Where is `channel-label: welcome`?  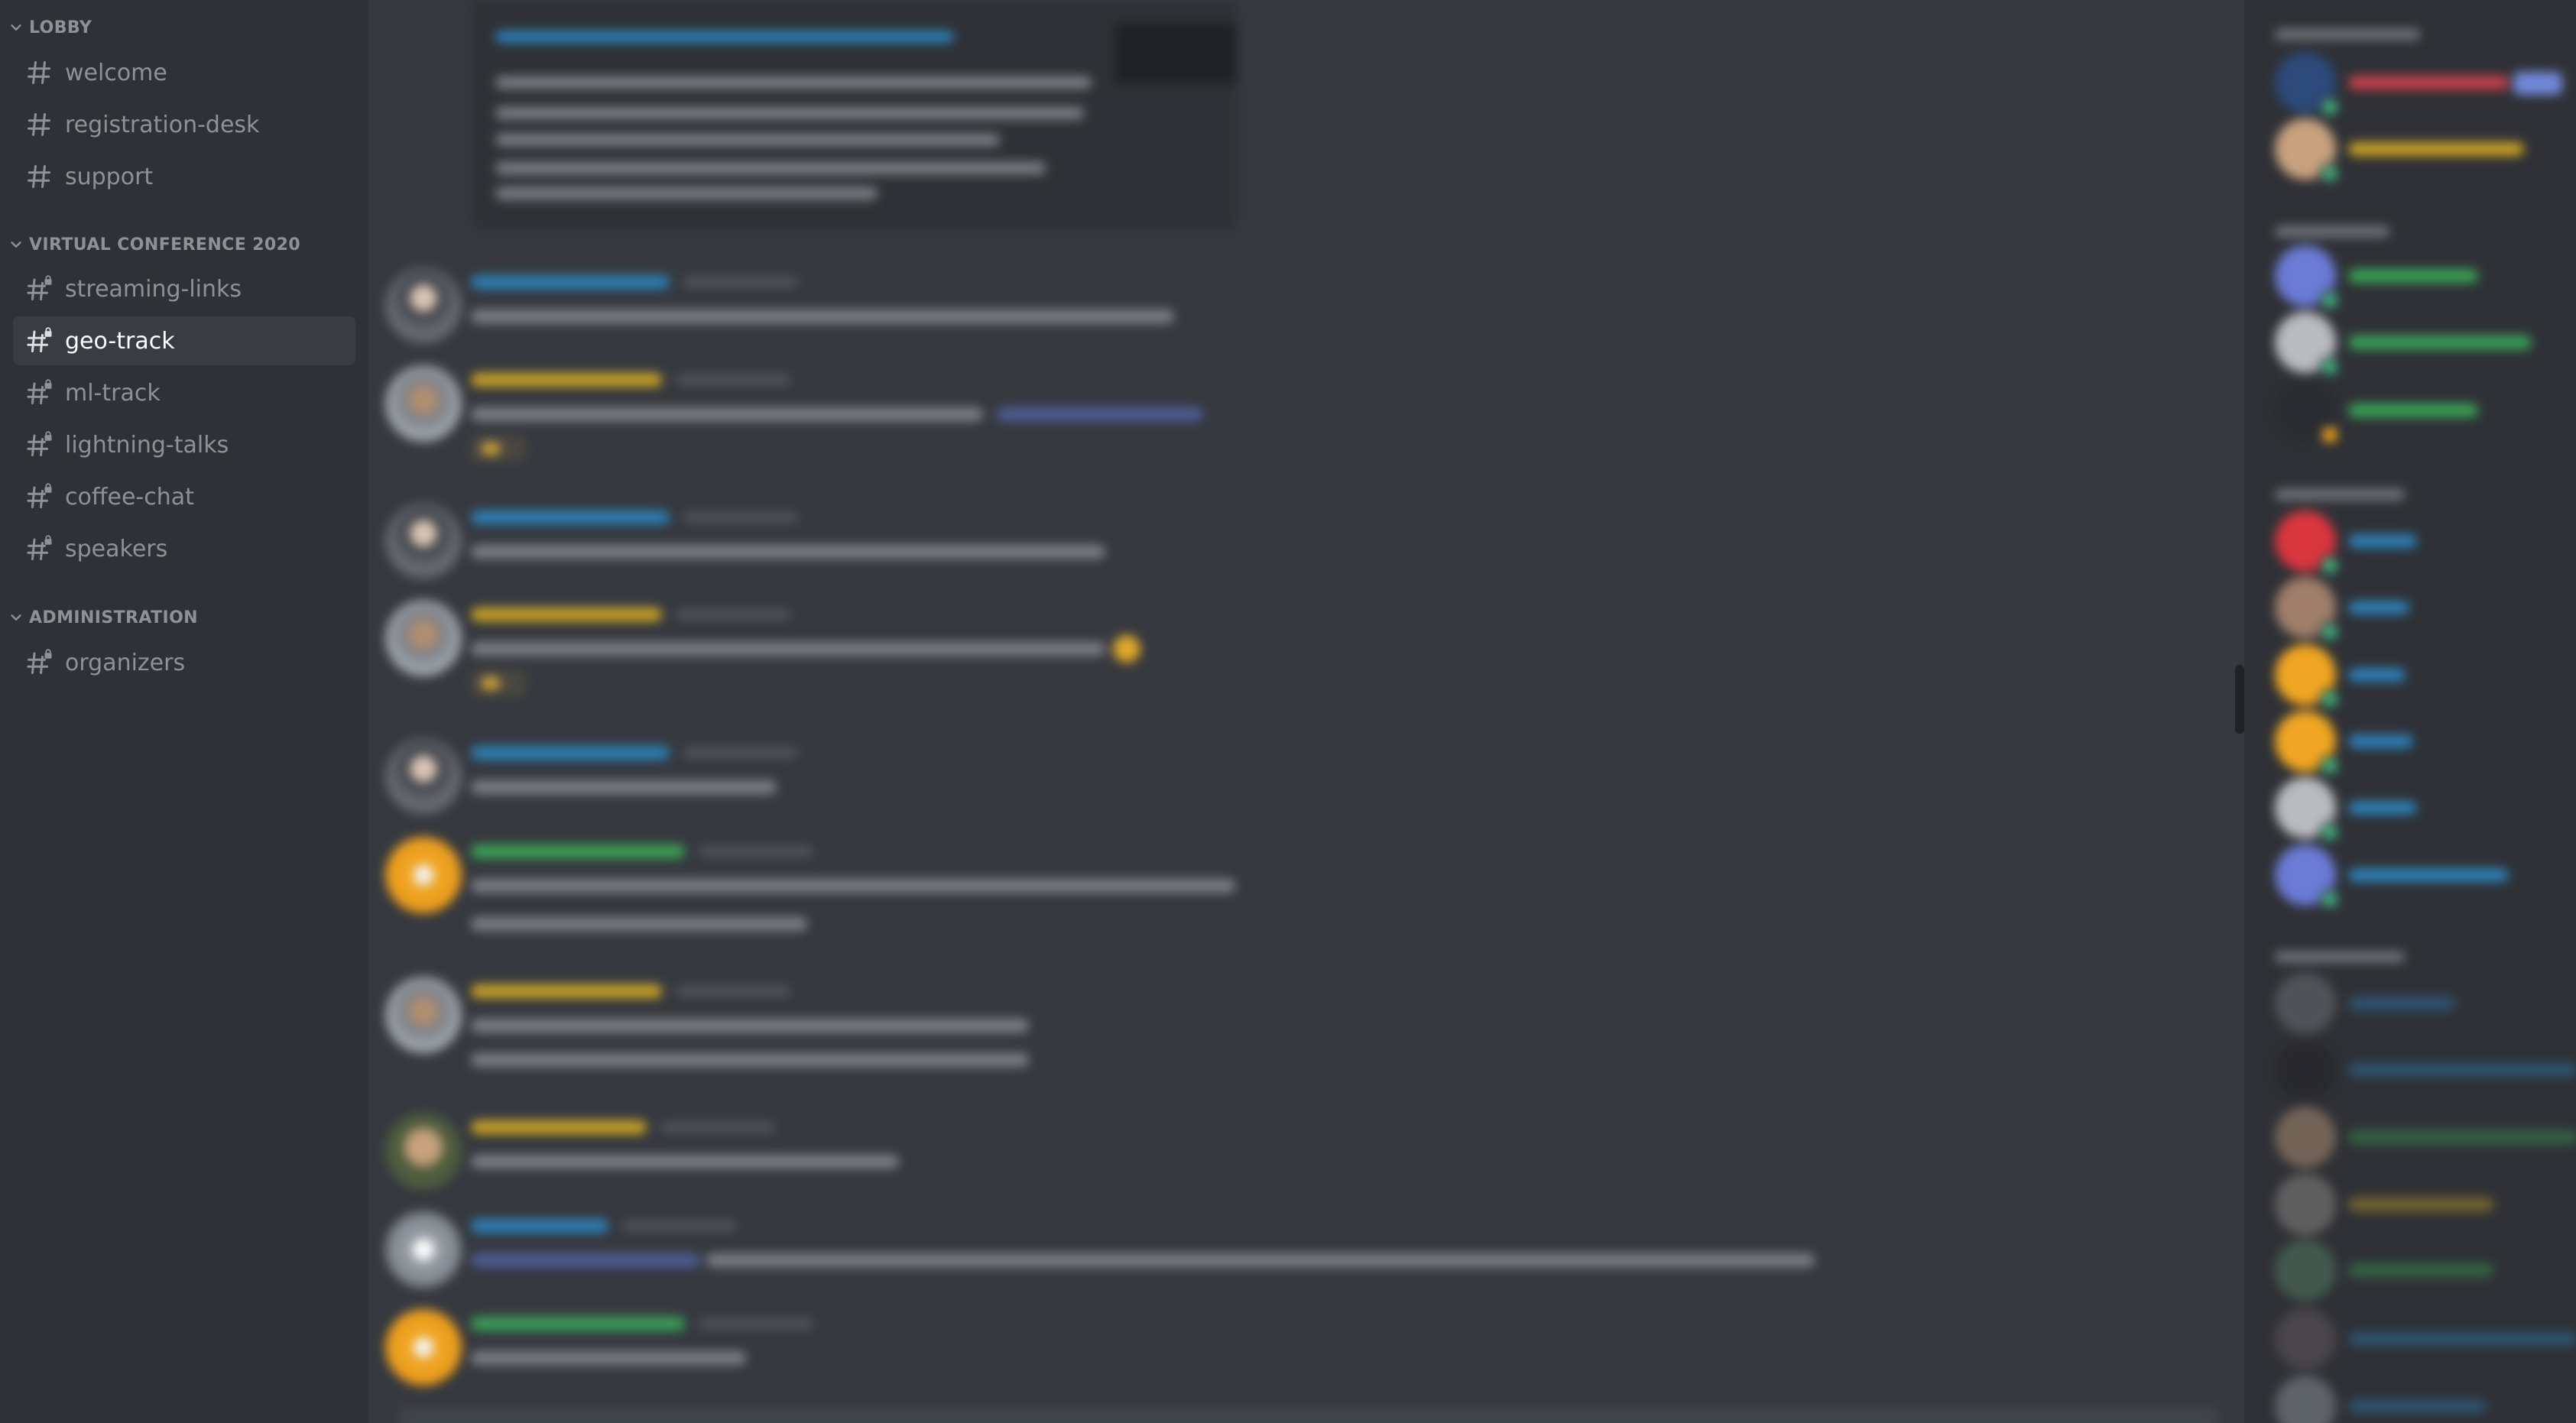 channel-label: welcome is located at coordinates (116, 72).